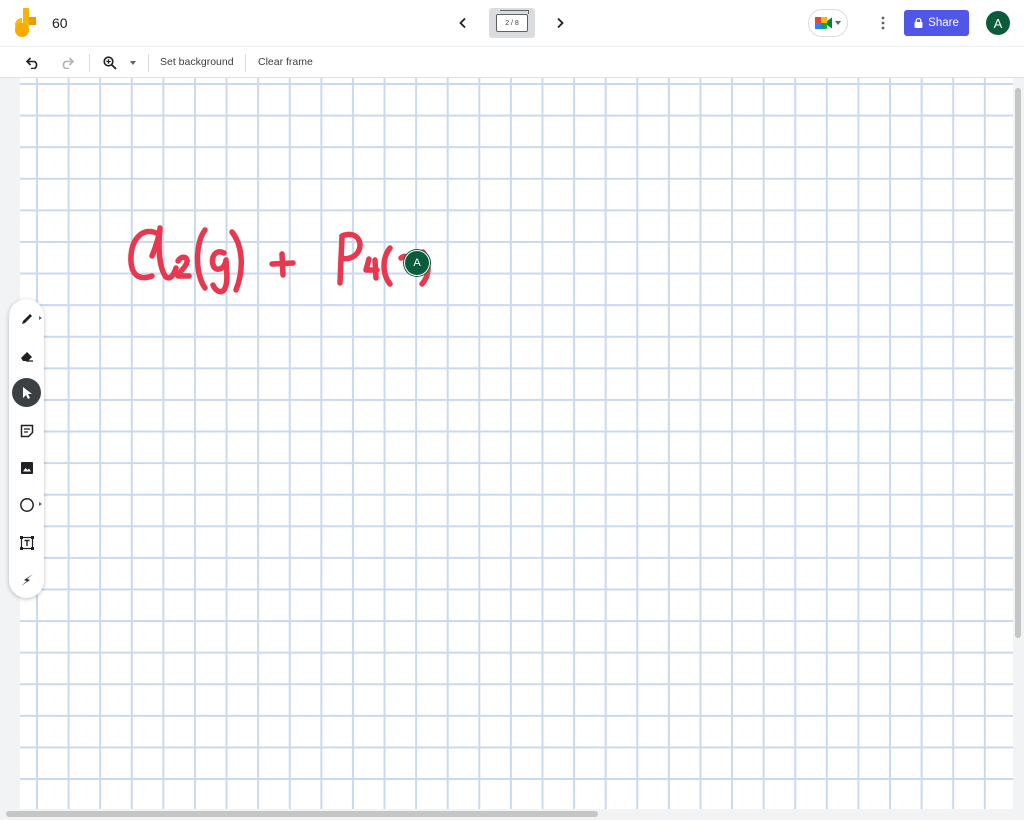 Image resolution: width=1024 pixels, height=820 pixels. I want to click on chevron-right-icon, so click(560, 23).